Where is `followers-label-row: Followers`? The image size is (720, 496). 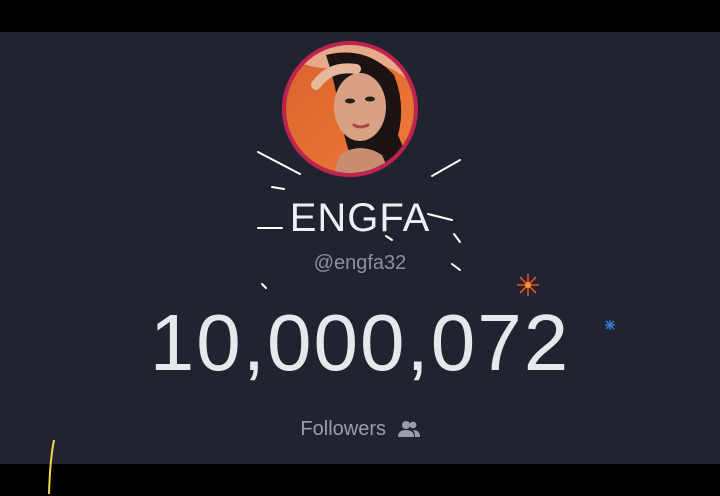 followers-label-row: Followers is located at coordinates (360, 431).